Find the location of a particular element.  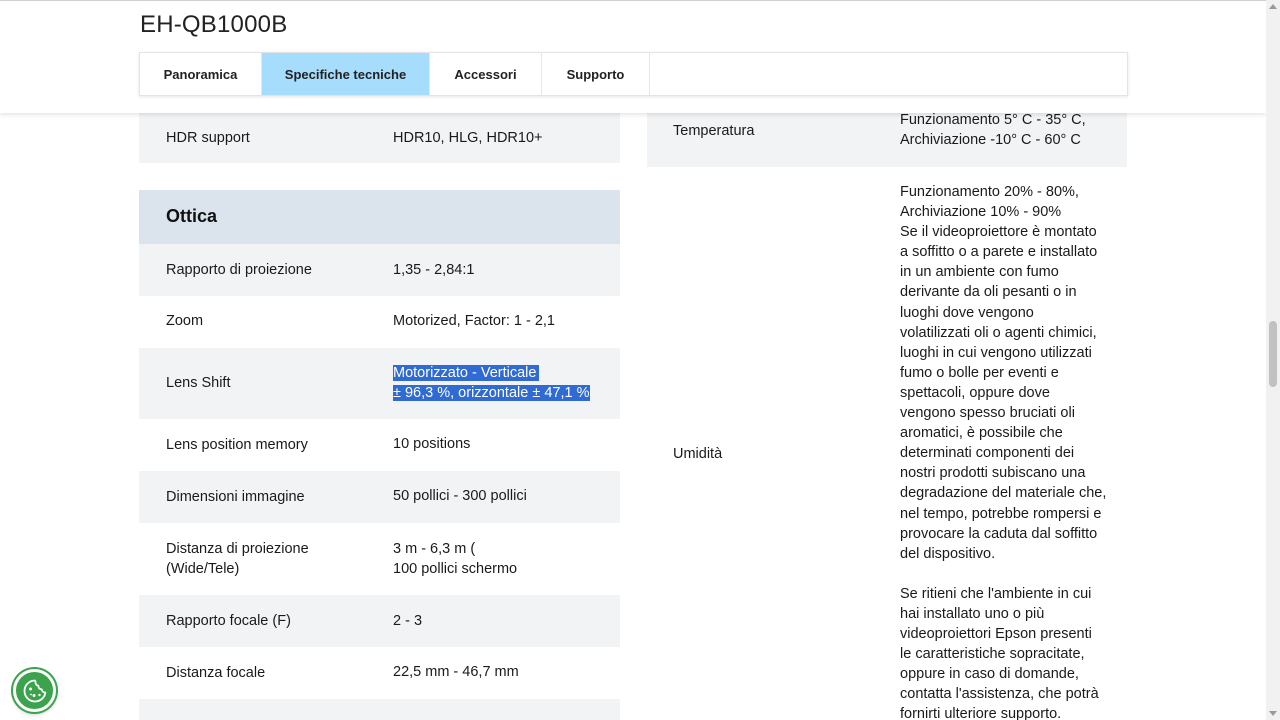

spec-label: Lens position memory is located at coordinates (237, 445).